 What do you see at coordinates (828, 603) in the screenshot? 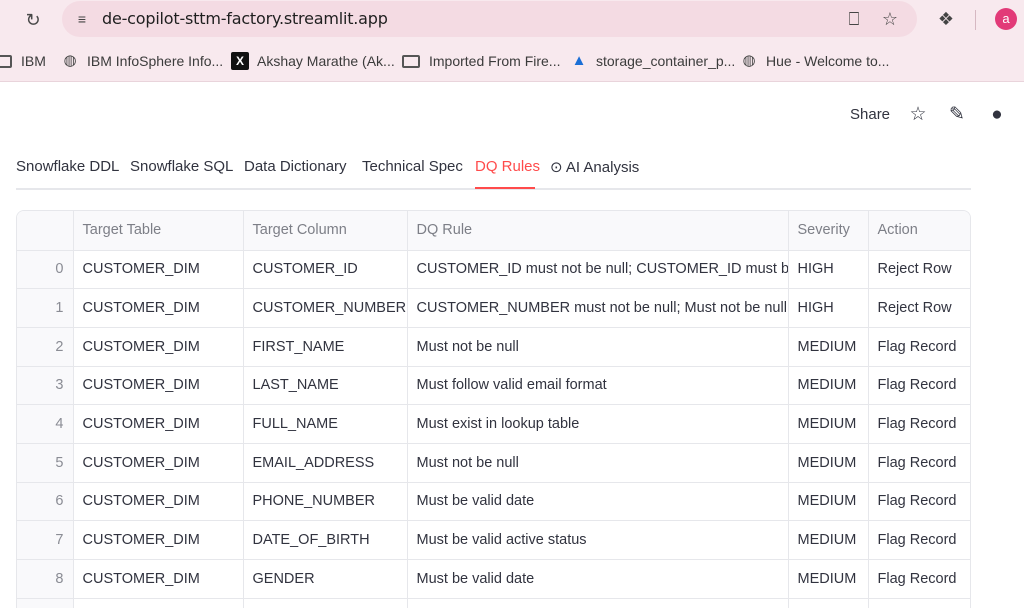
I see `severity-cell` at bounding box center [828, 603].